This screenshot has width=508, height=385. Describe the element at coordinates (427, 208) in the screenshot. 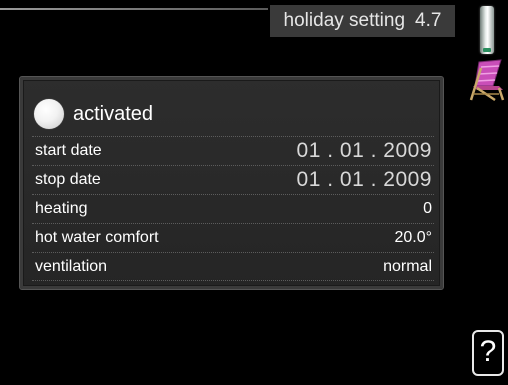

I see `setting-value: 0` at that location.